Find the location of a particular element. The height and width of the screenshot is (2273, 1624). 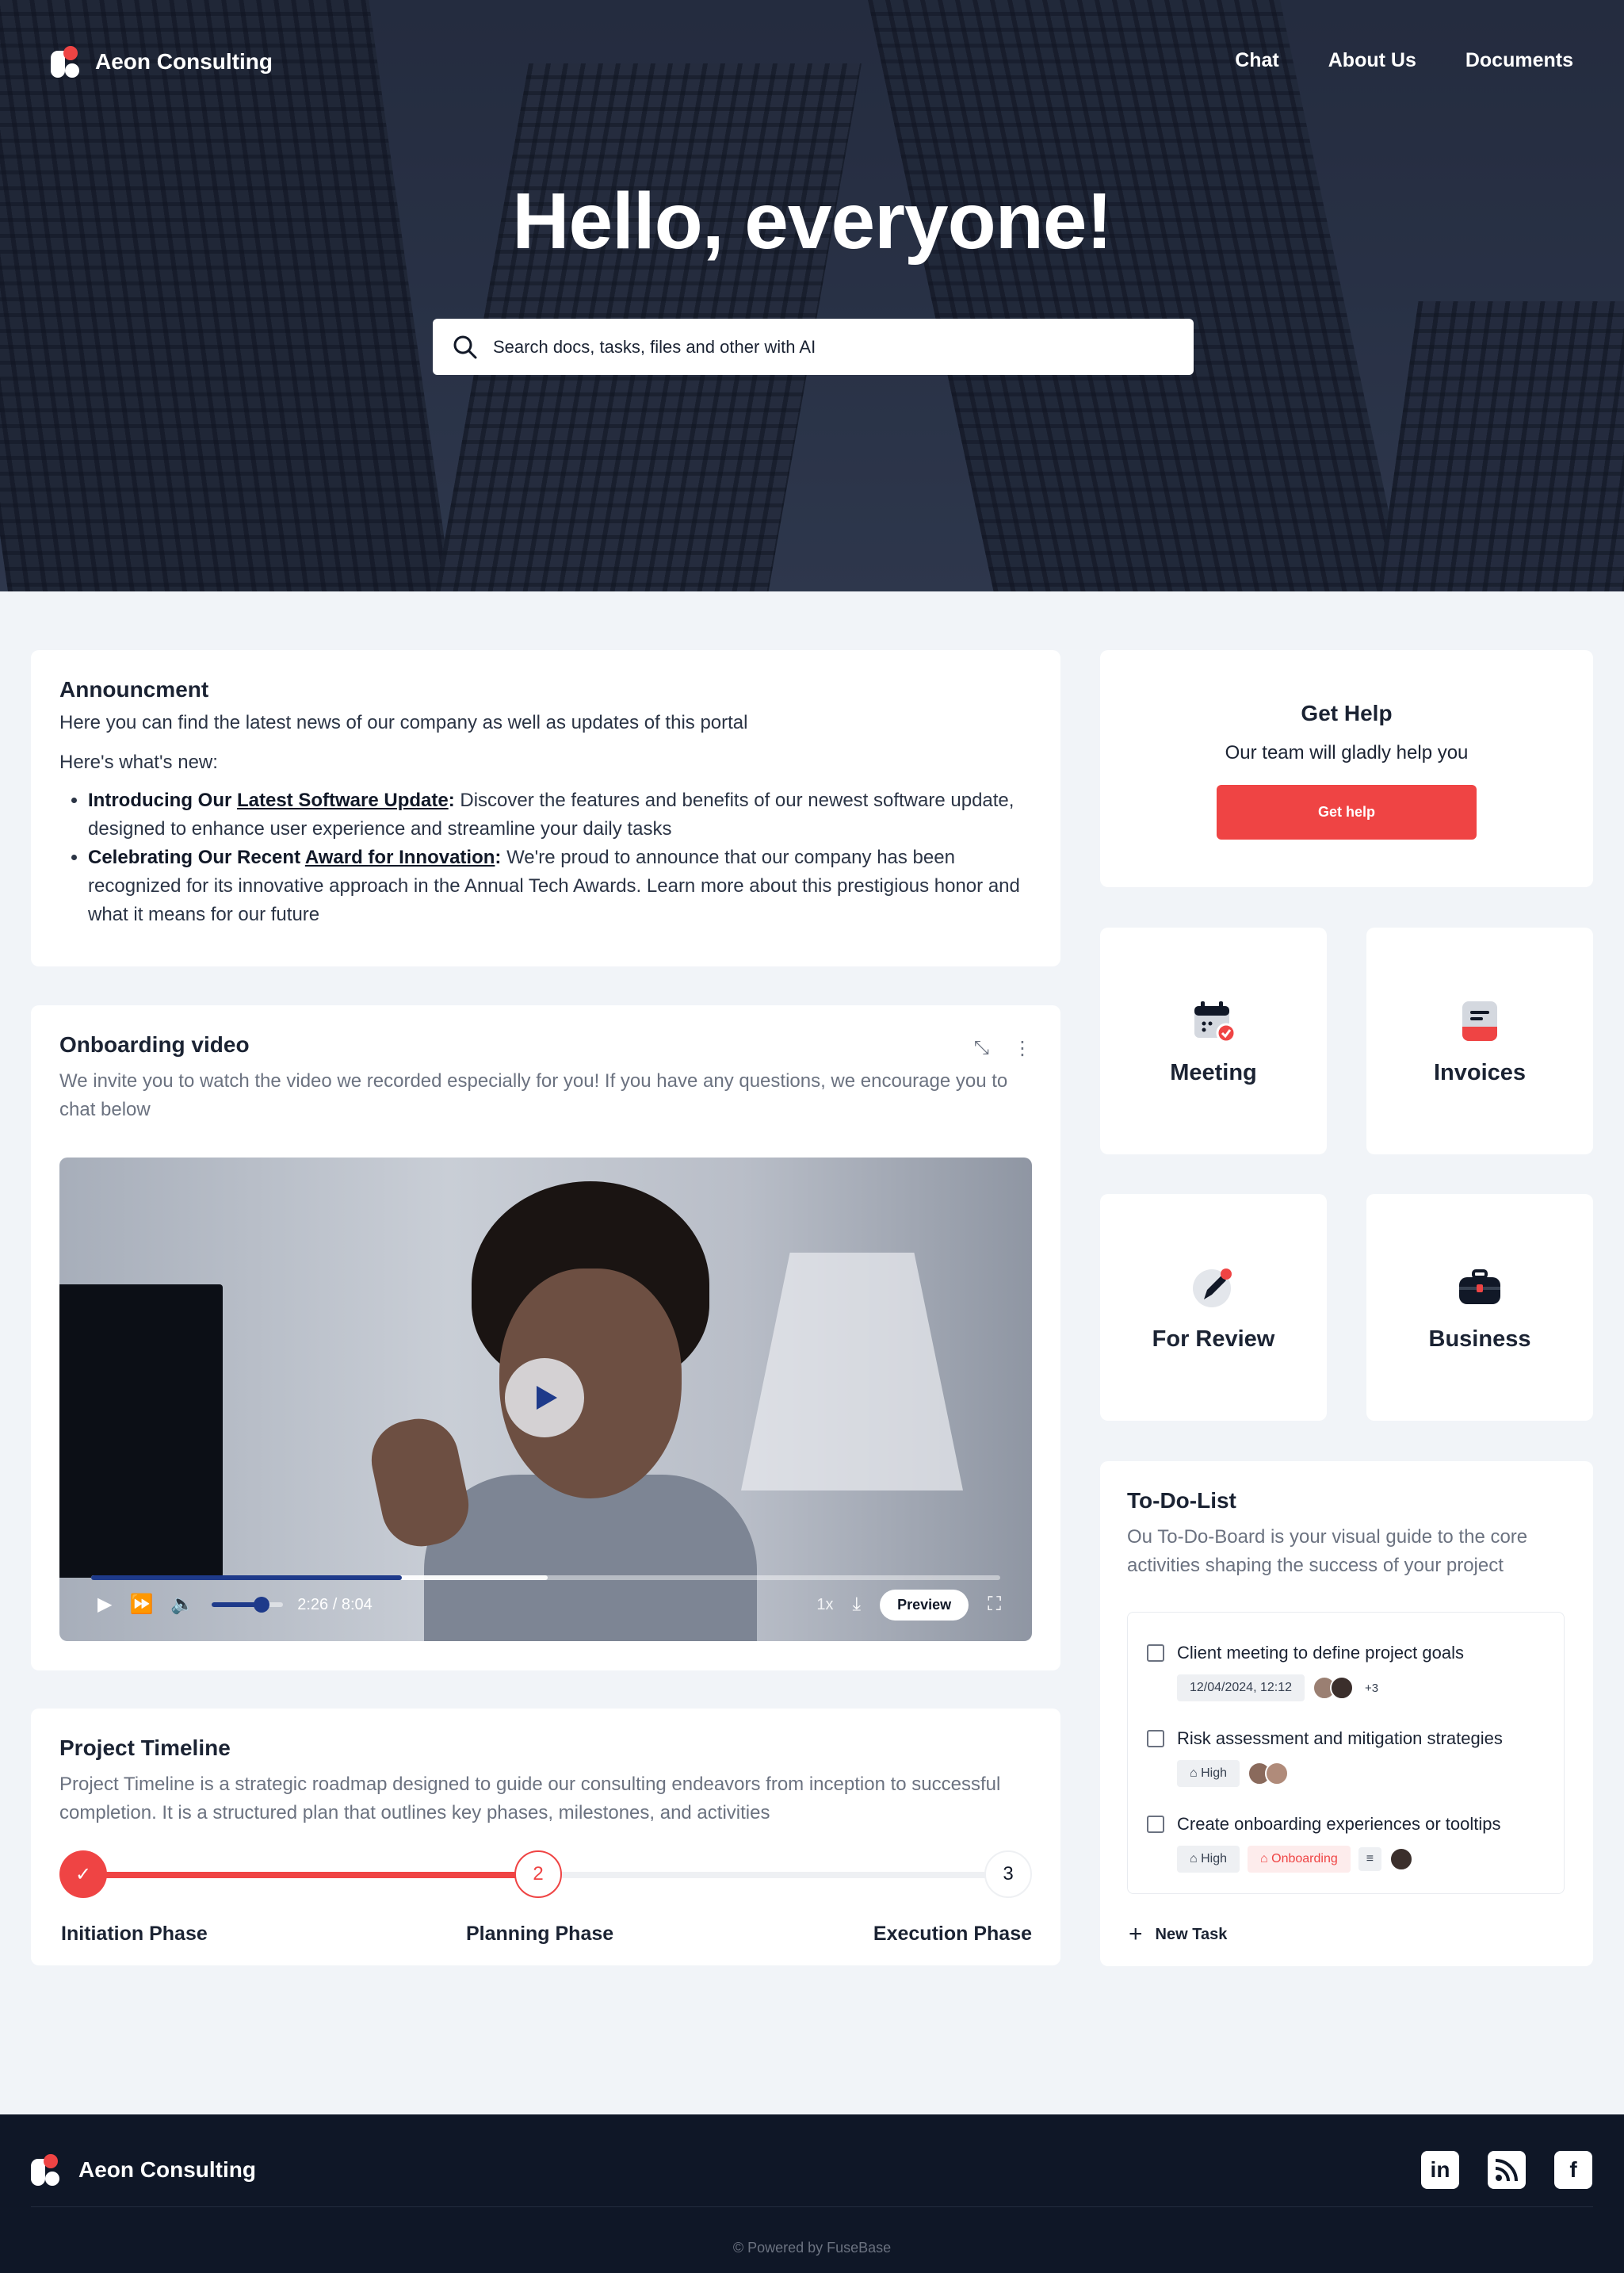

award-link: Award for Innovation is located at coordinates (400, 857).